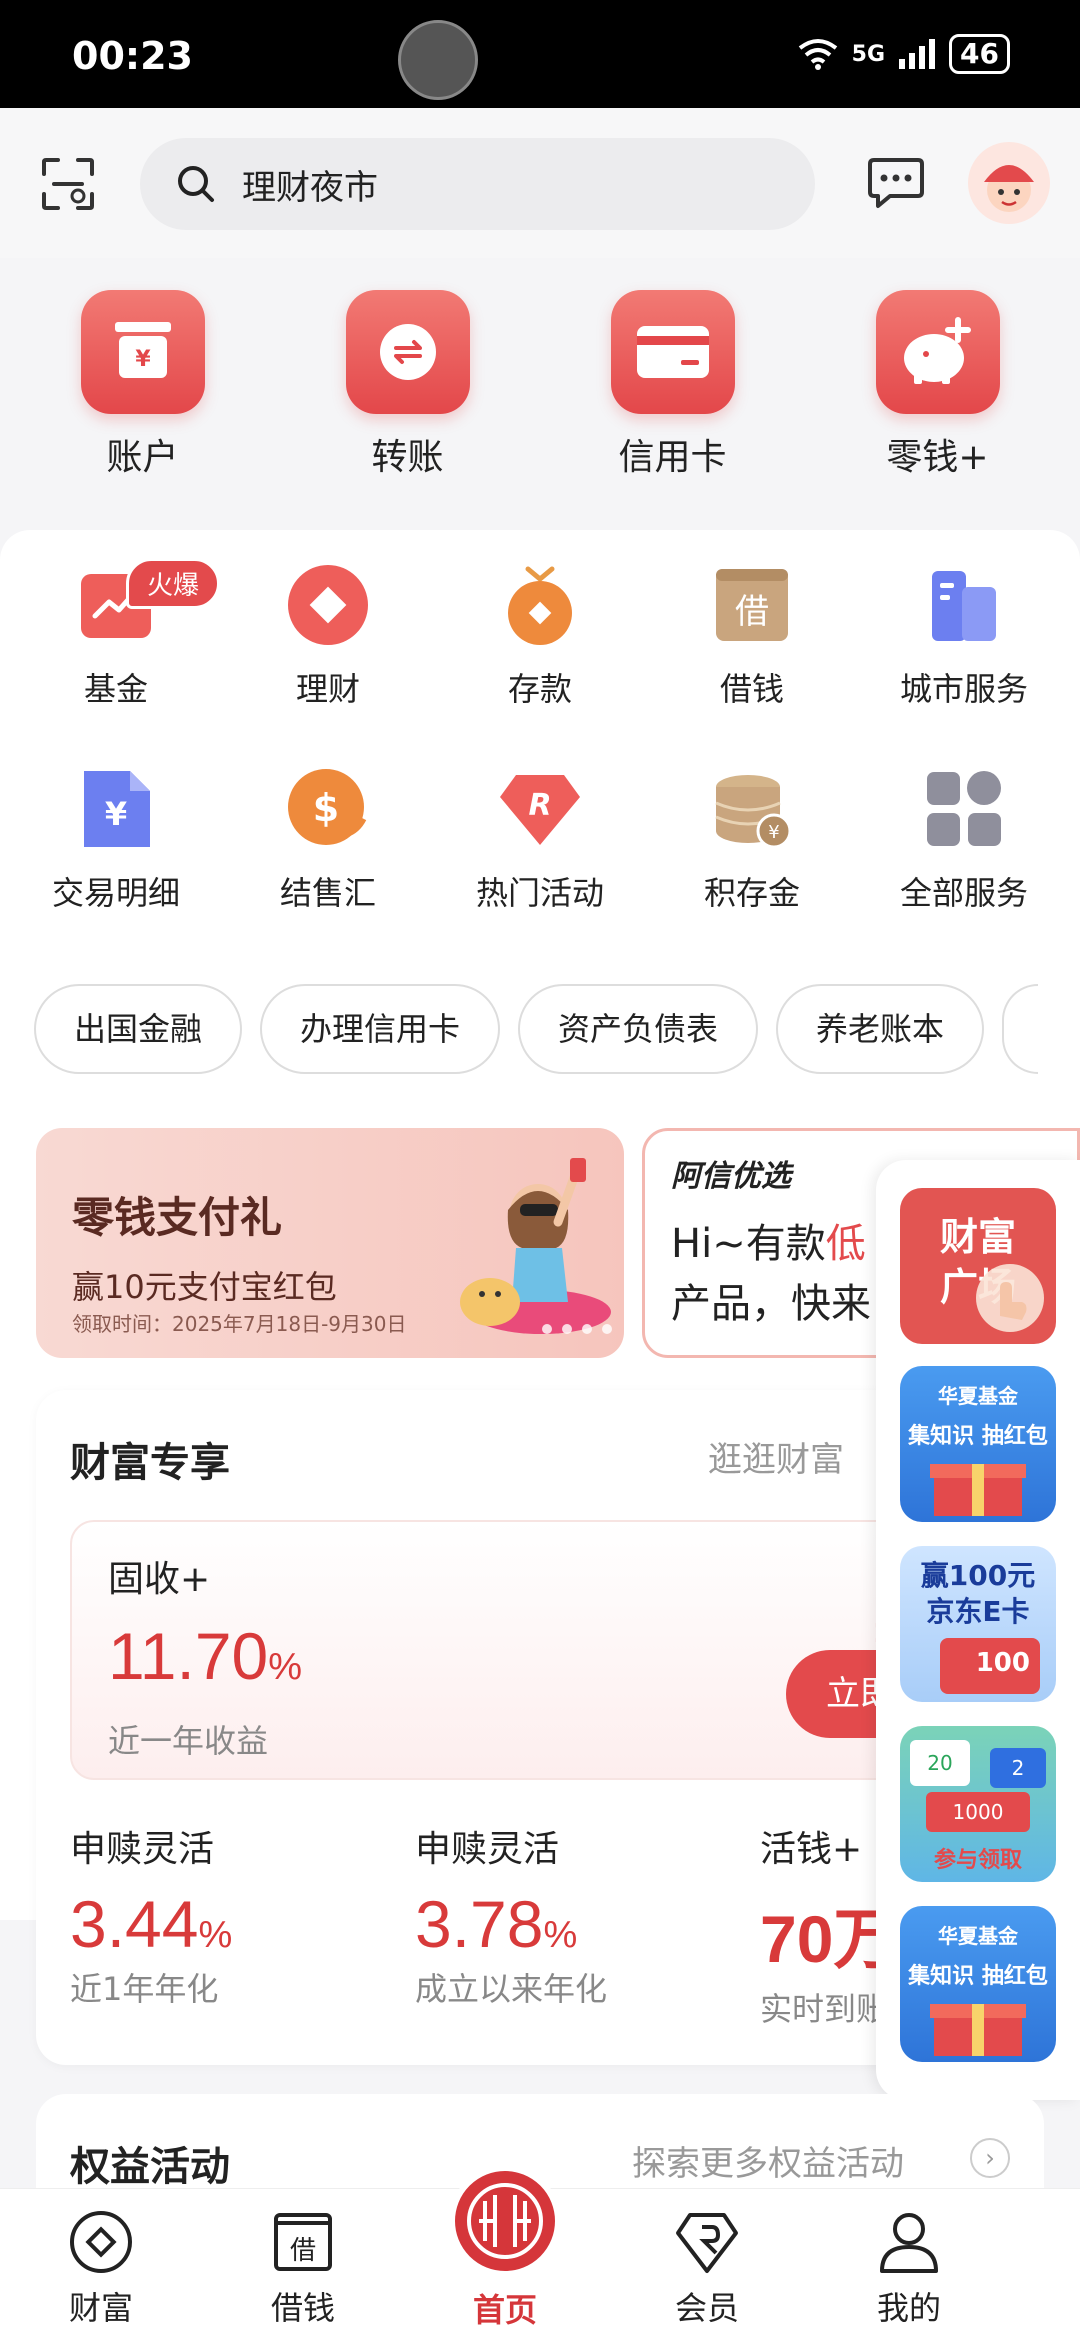 This screenshot has width=1080, height=2340. I want to click on hand-tap-icon, so click(1010, 1298).